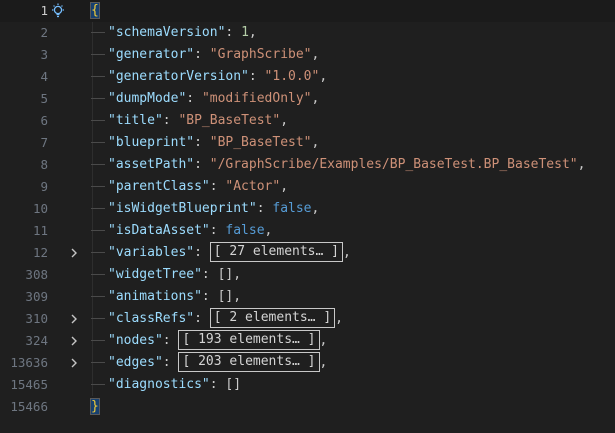  What do you see at coordinates (189, 121) in the screenshot?
I see `code-content: "title": "BP_BaseTest",` at bounding box center [189, 121].